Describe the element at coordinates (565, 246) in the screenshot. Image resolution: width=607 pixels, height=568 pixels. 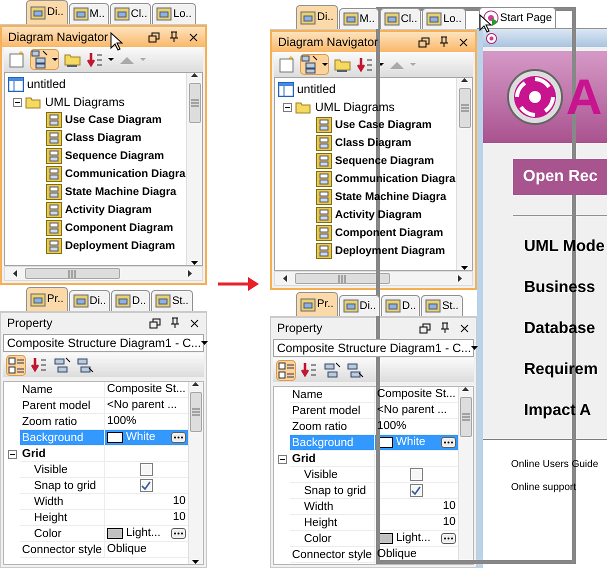
I see `section-link: UML Mode` at that location.